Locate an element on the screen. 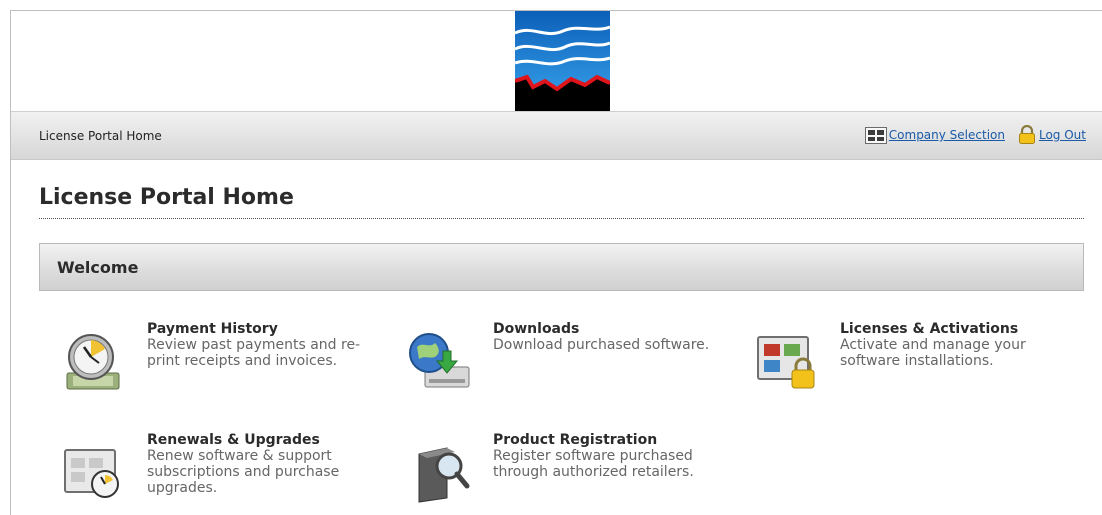 This screenshot has width=1102, height=515. padlock-icon is located at coordinates (1026, 134).